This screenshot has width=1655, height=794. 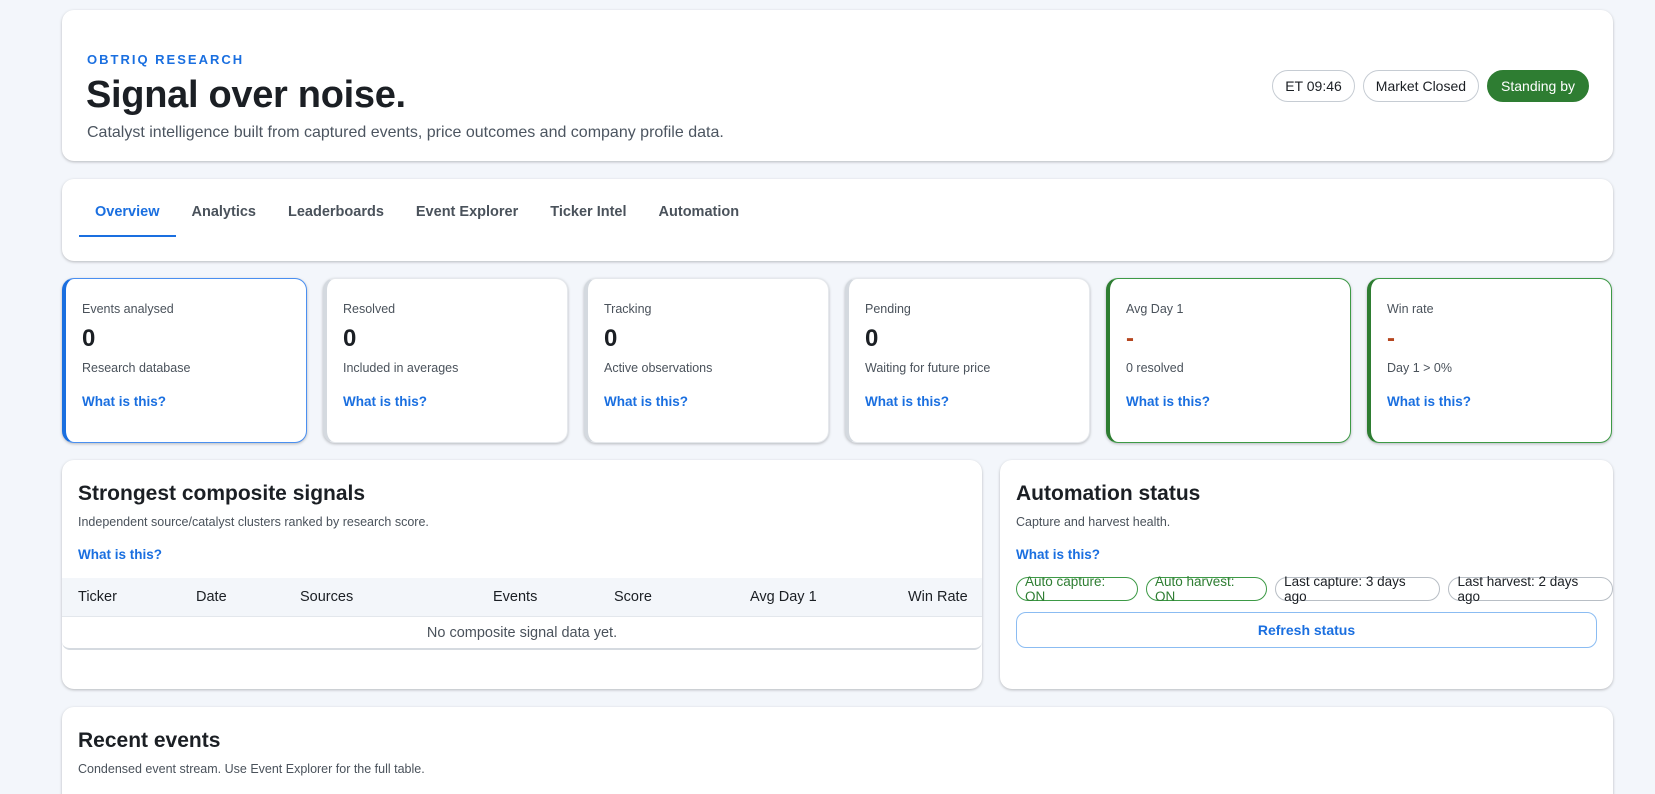 I want to click on section-title: Strongest composite signals, so click(x=222, y=493).